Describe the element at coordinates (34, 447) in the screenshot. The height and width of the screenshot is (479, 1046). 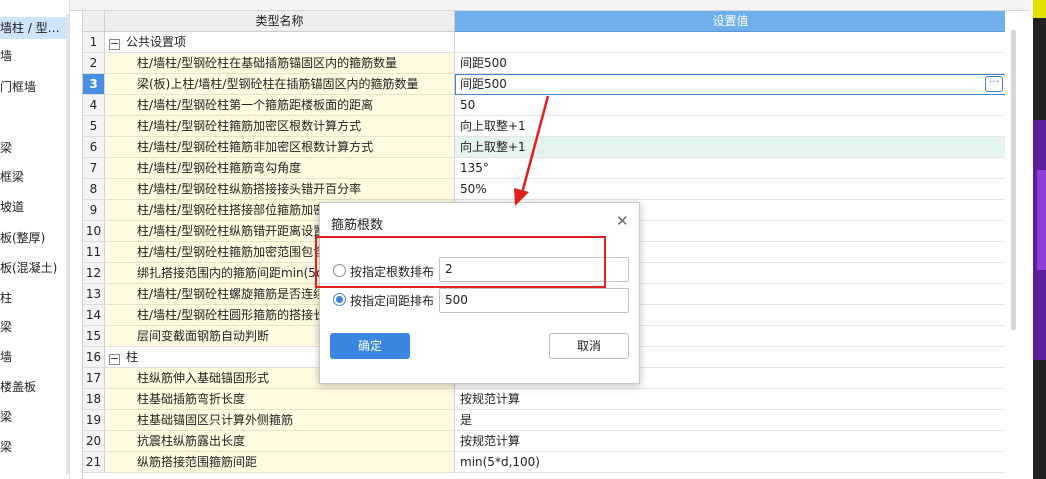
I see `sidebar-item-beam-4: 梁` at that location.